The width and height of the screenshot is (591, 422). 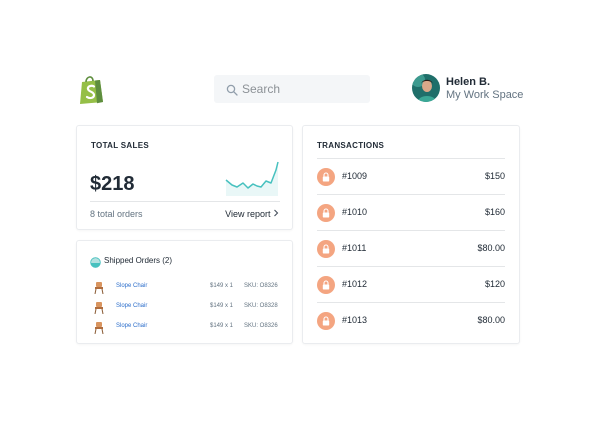 I want to click on transaction-row: #1009 $150, so click(x=411, y=176).